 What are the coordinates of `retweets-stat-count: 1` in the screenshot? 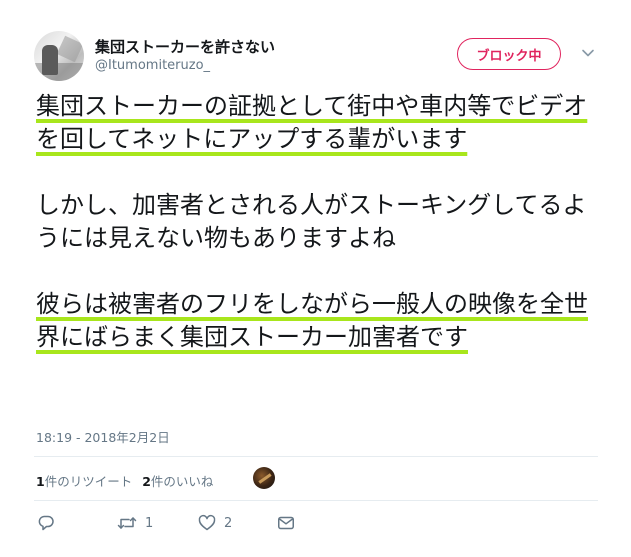 It's located at (40, 481).